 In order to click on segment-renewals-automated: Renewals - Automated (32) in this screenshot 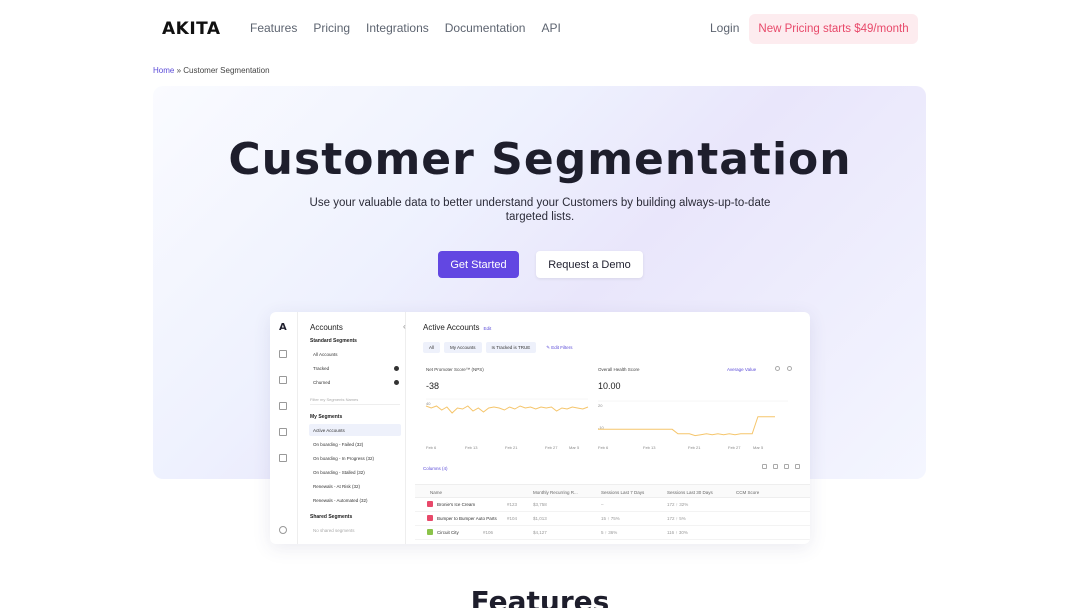, I will do `click(340, 500)`.